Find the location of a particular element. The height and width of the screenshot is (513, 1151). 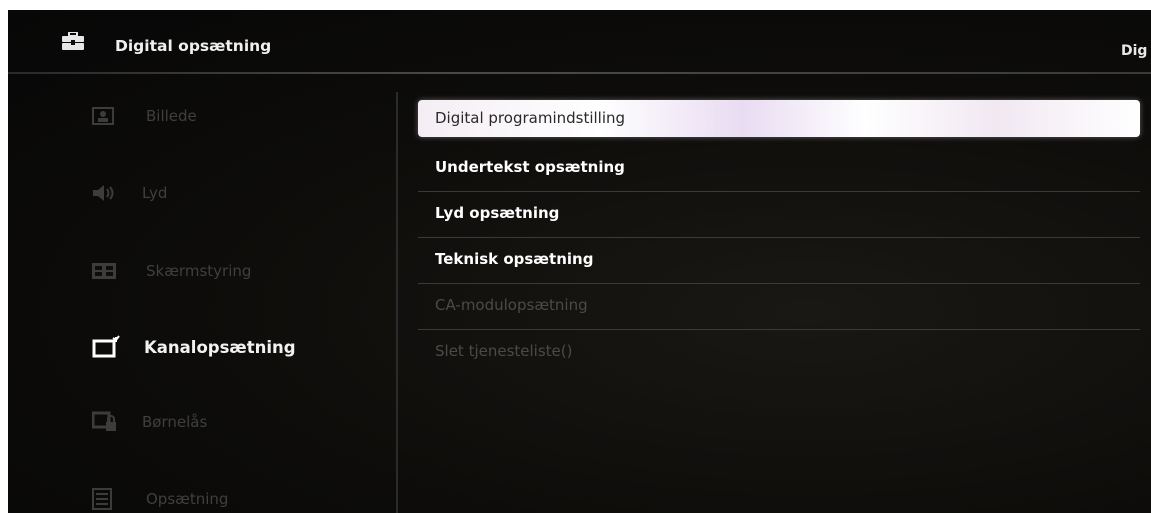

menu-item-label: Teknisk opsætning is located at coordinates (514, 259).